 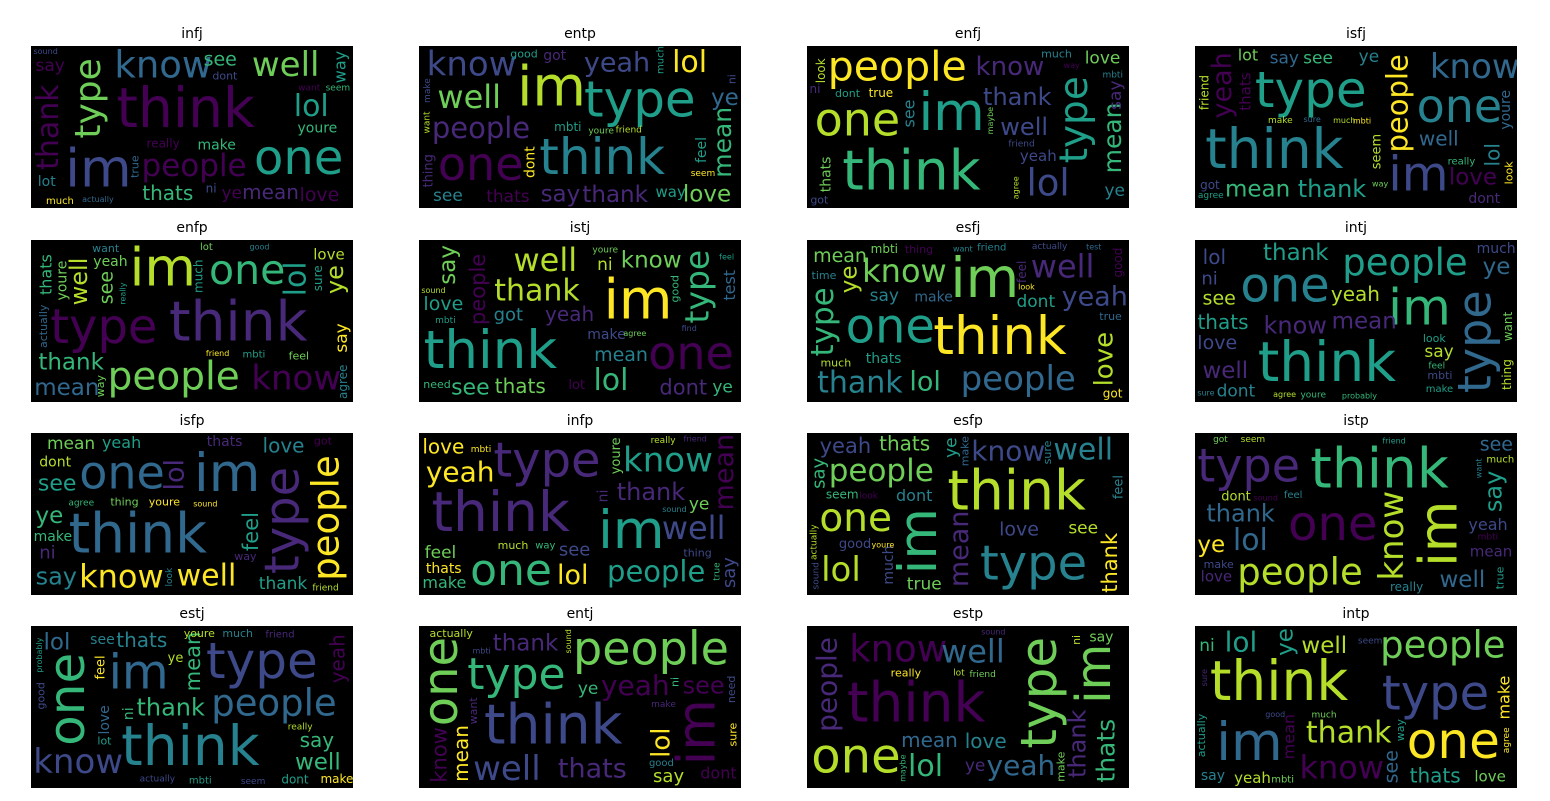 What do you see at coordinates (968, 421) in the screenshot?
I see `wordcloud-title: esfp` at bounding box center [968, 421].